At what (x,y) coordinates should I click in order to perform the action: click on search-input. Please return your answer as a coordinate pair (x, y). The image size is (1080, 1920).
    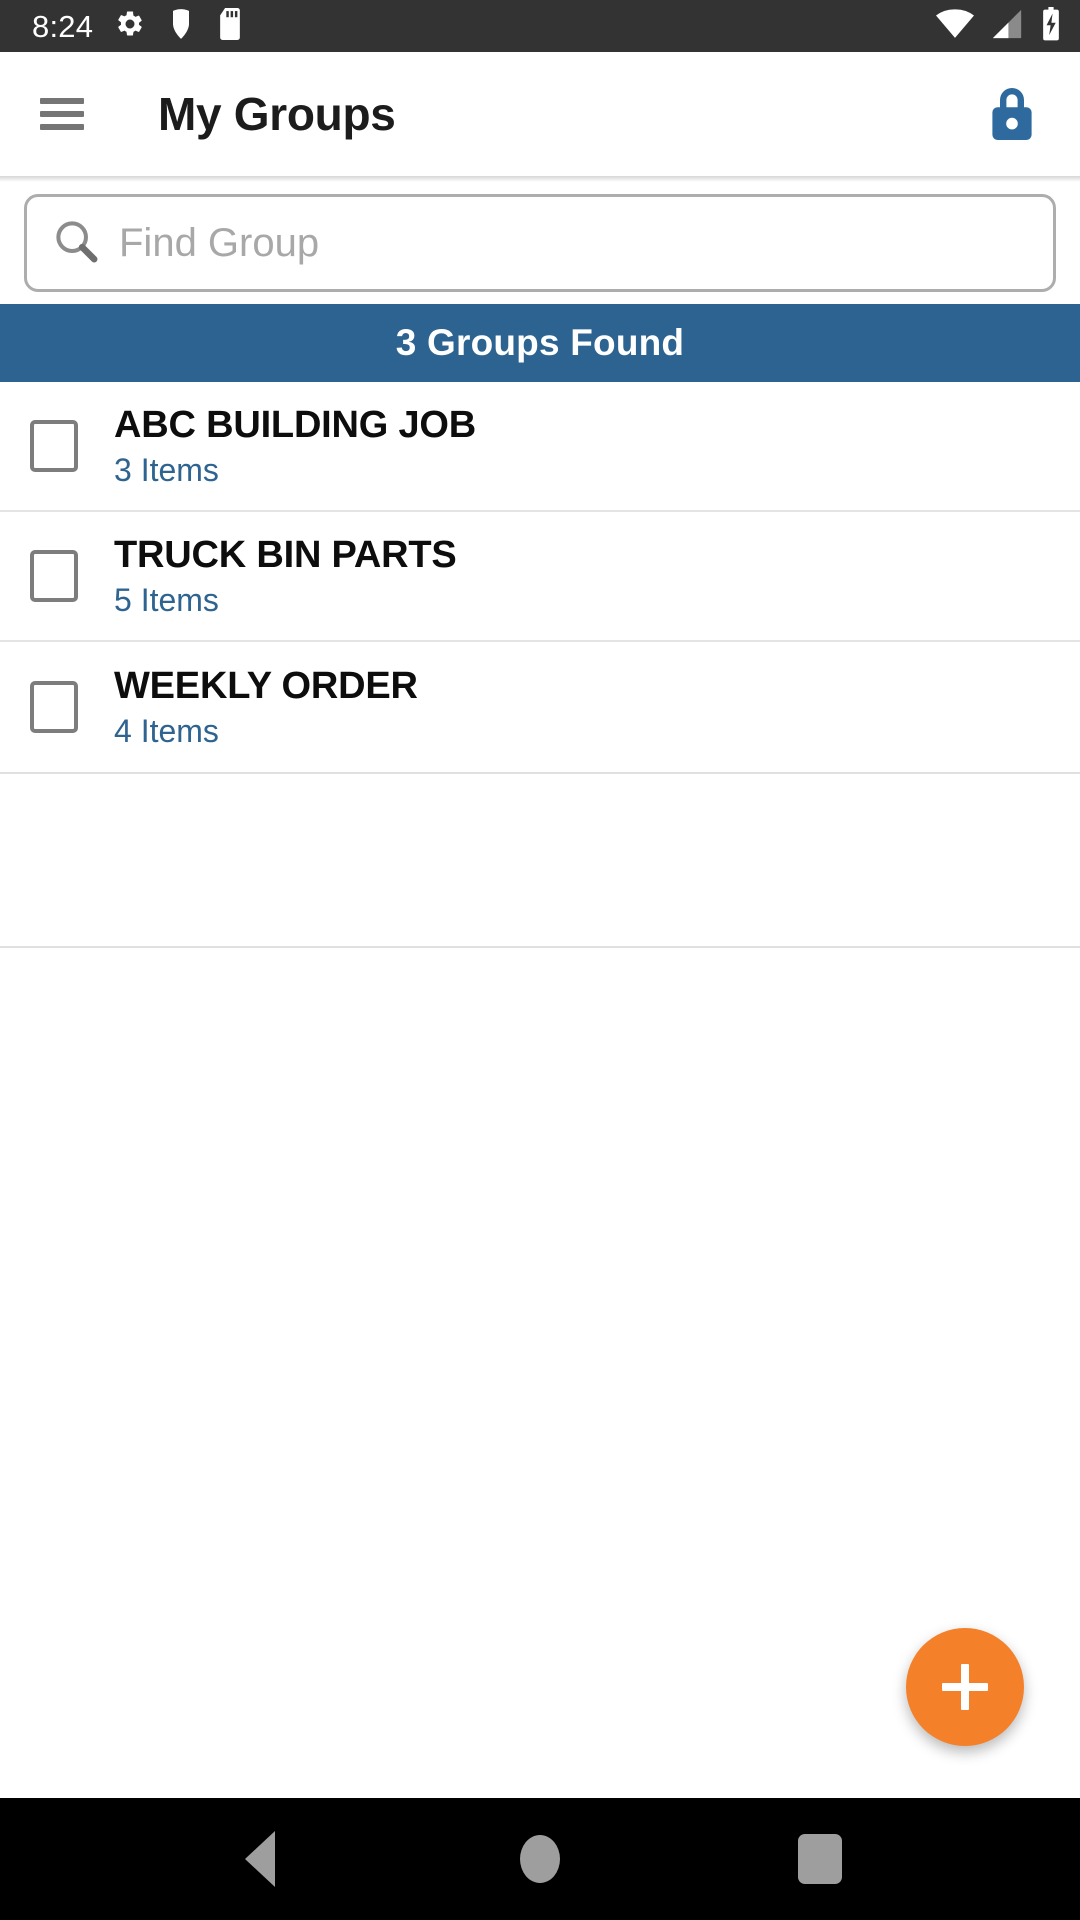
    Looking at the image, I should click on (573, 243).